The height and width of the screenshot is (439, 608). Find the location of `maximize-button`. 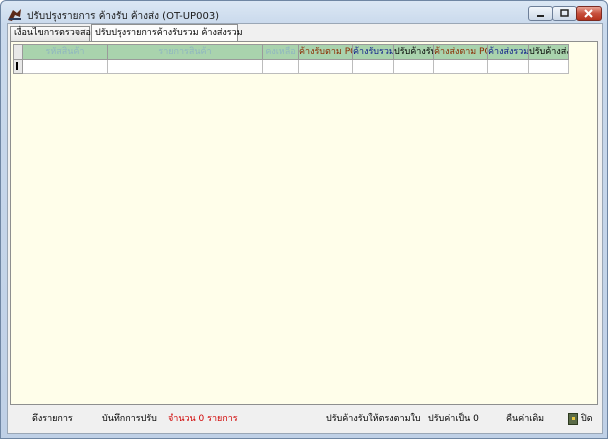

maximize-button is located at coordinates (564, 13).